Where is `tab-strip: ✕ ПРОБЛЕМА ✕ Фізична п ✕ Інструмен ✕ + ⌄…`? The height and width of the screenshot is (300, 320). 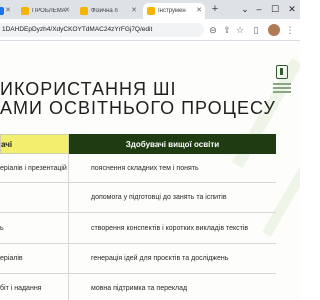 tab-strip: ✕ ПРОБЛЕМА ✕ Фізична п ✕ Інструмен ✕ + ⌄… is located at coordinates (150, 9).